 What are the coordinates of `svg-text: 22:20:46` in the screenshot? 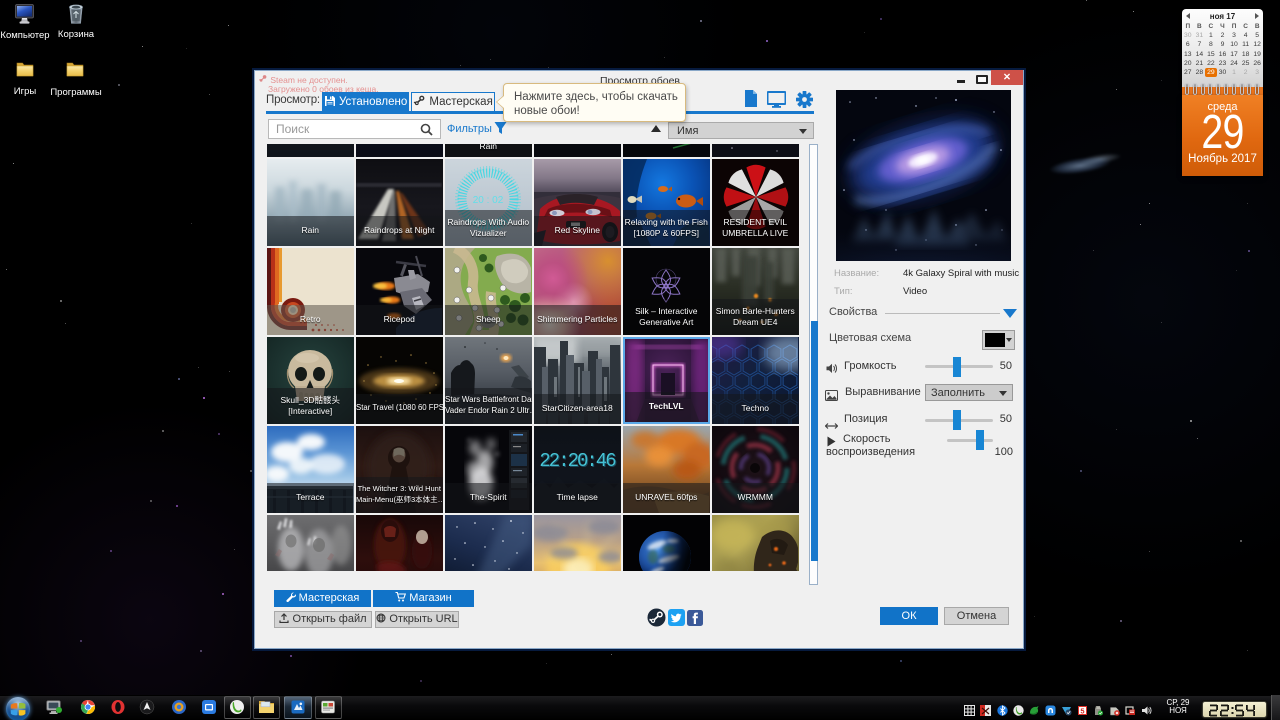 It's located at (578, 462).